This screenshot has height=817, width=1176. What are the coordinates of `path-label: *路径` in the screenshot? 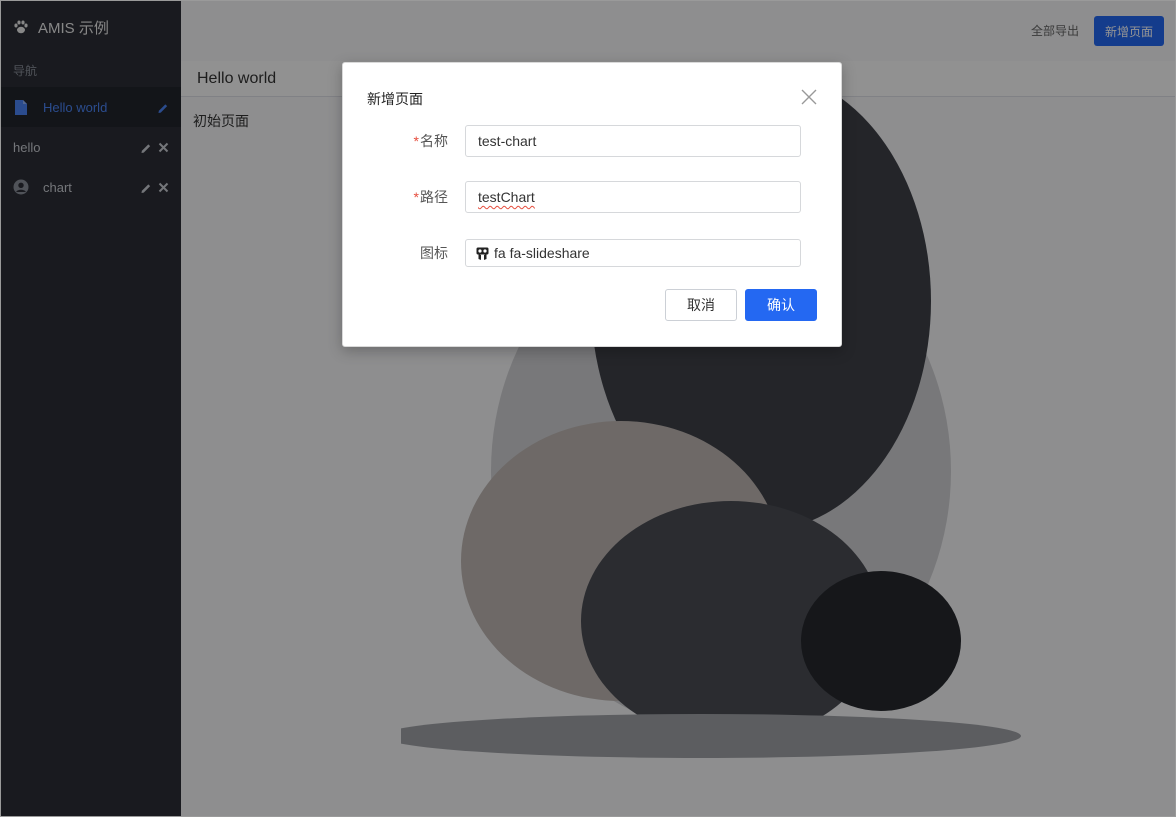 It's located at (430, 197).